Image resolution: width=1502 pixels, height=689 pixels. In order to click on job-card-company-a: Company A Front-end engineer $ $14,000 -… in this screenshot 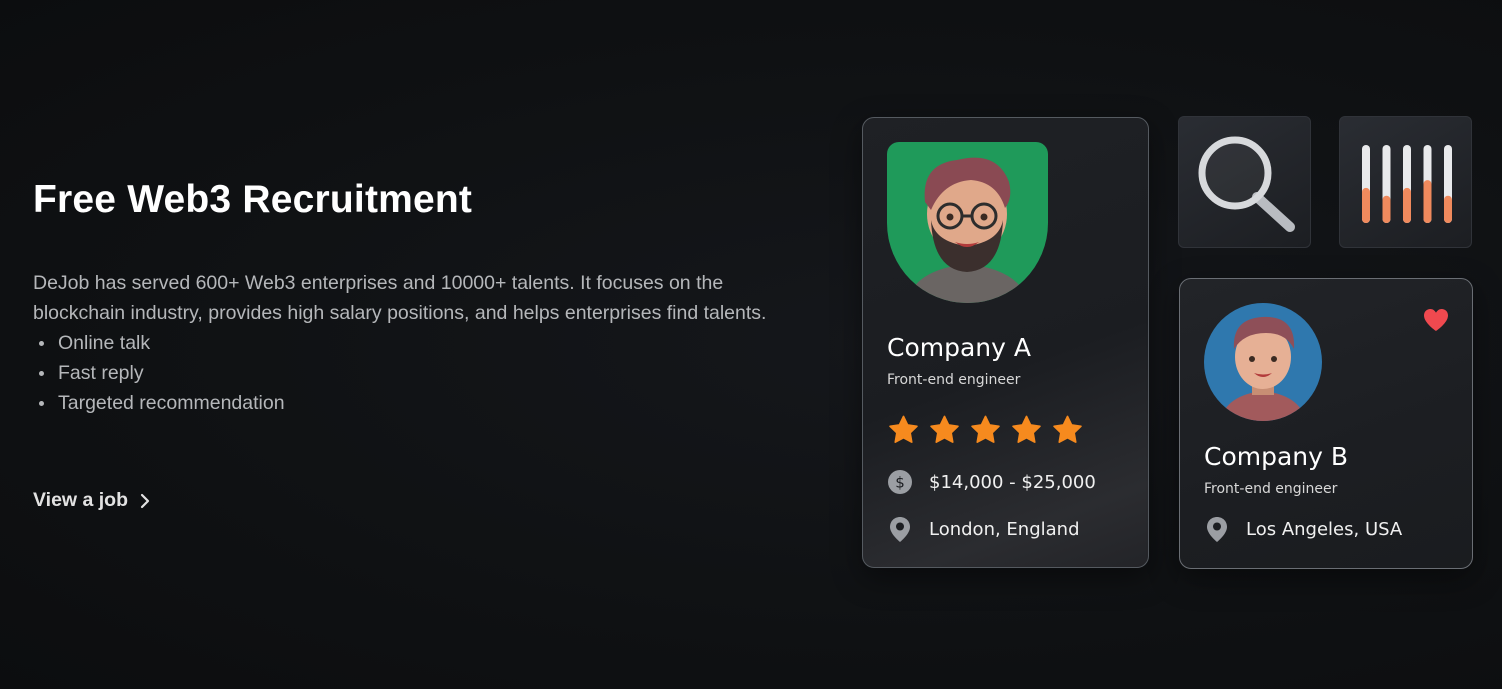, I will do `click(1005, 342)`.